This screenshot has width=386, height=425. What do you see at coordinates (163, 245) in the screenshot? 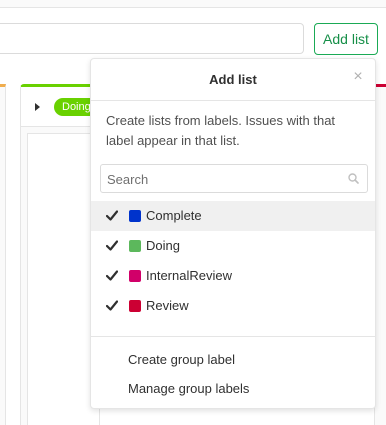
I see `label-item-name: Doing` at bounding box center [163, 245].